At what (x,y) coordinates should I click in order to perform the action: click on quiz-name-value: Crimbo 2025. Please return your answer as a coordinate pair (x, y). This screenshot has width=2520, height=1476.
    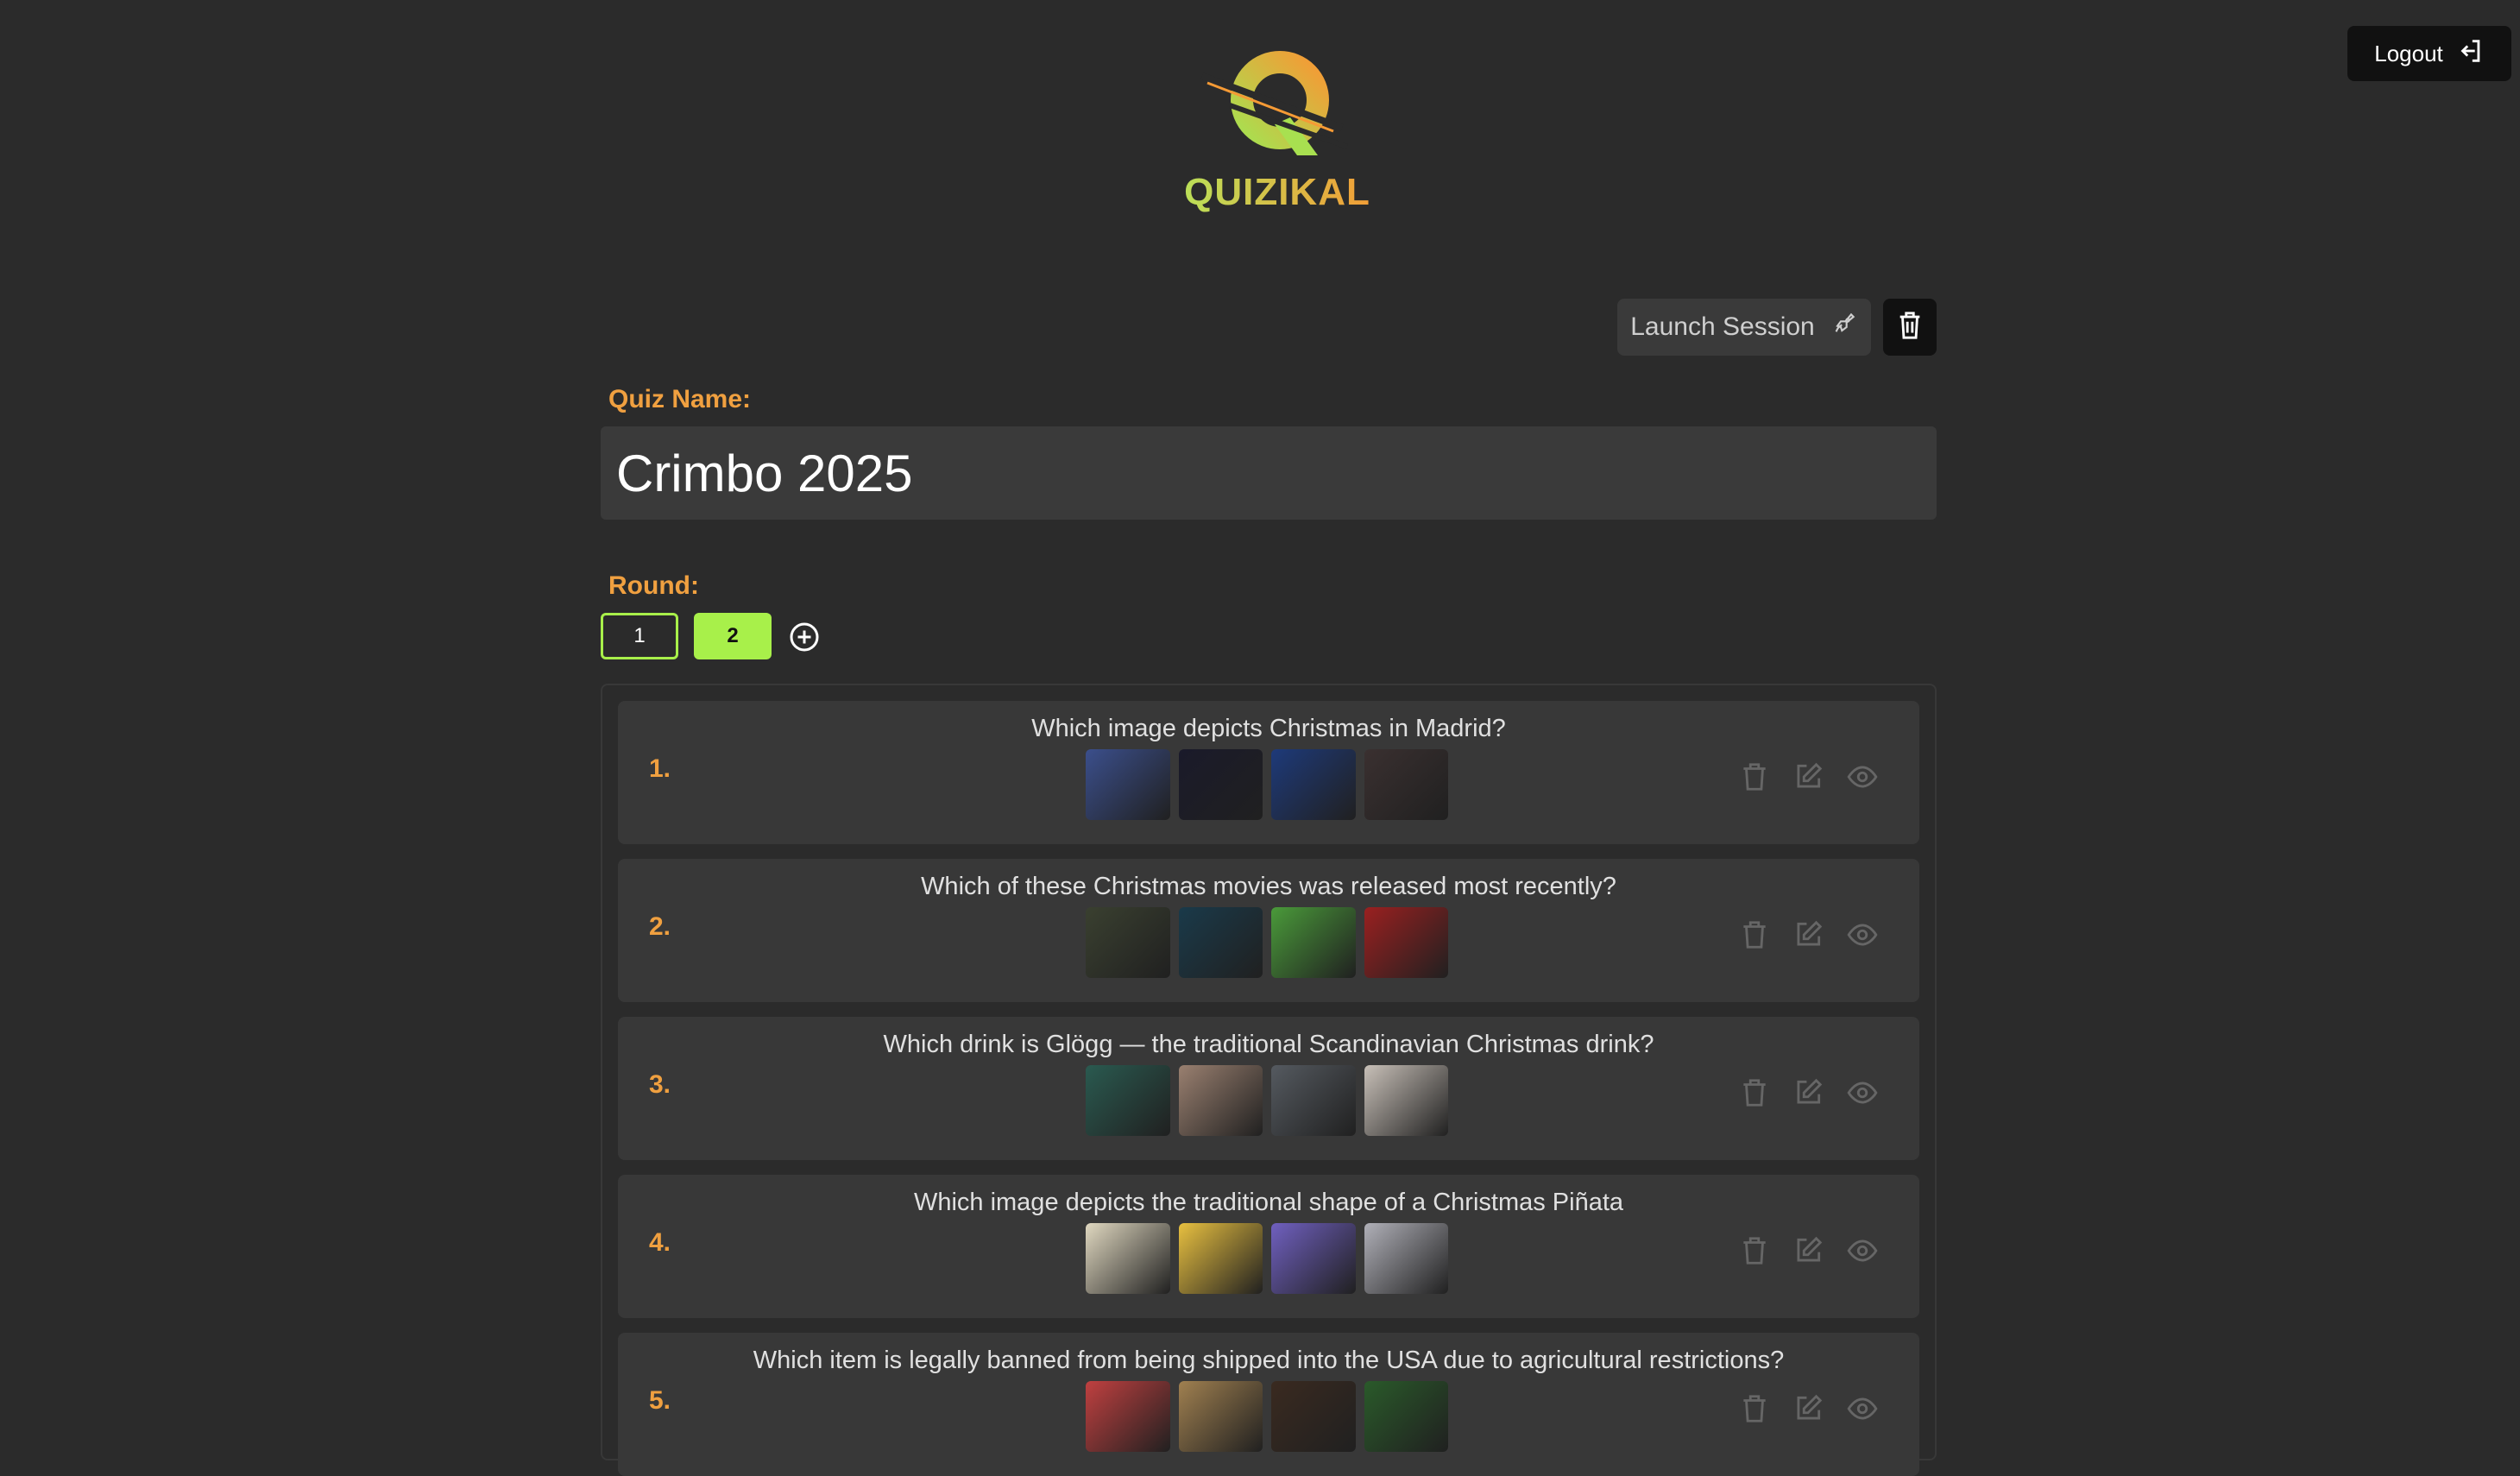
    Looking at the image, I should click on (764, 473).